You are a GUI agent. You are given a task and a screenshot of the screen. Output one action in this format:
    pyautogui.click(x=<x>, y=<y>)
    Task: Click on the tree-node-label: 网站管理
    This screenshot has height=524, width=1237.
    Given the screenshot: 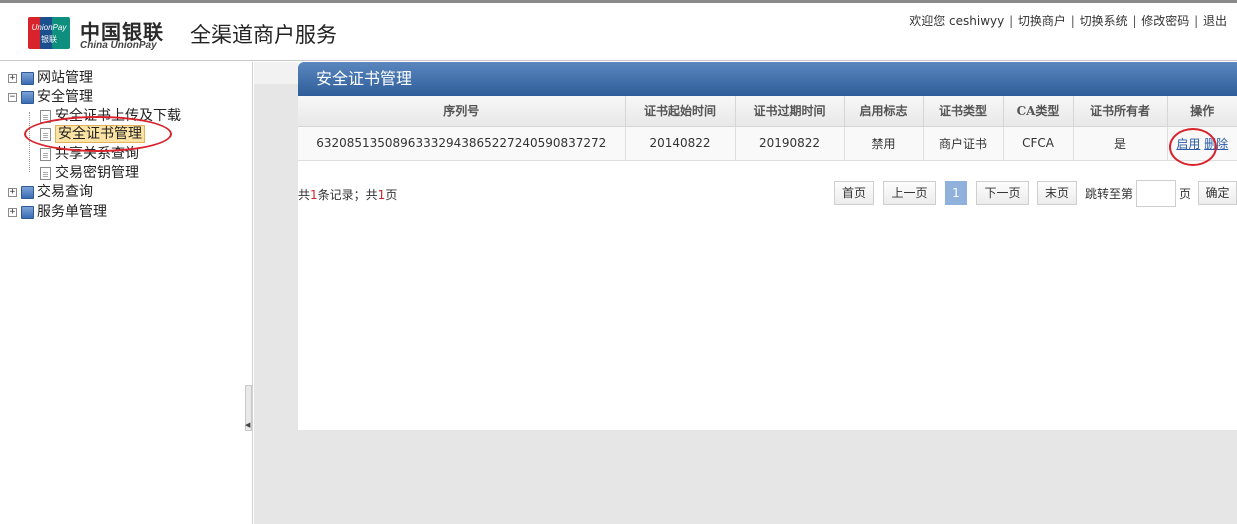 What is the action you would take?
    pyautogui.click(x=65, y=78)
    